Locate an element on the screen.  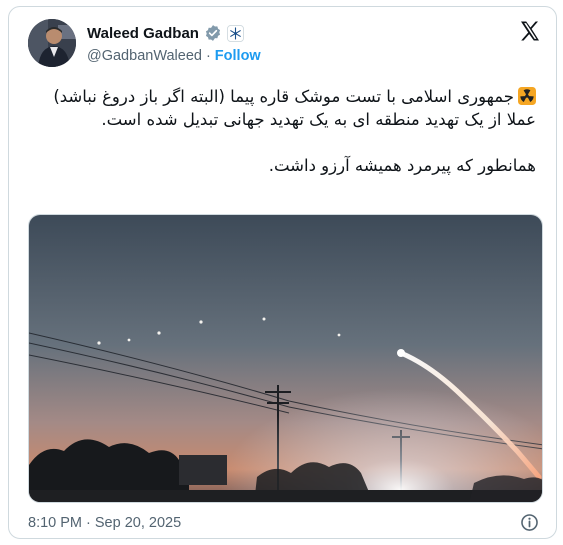
author-display-name: Waleed Gadban is located at coordinates (143, 33).